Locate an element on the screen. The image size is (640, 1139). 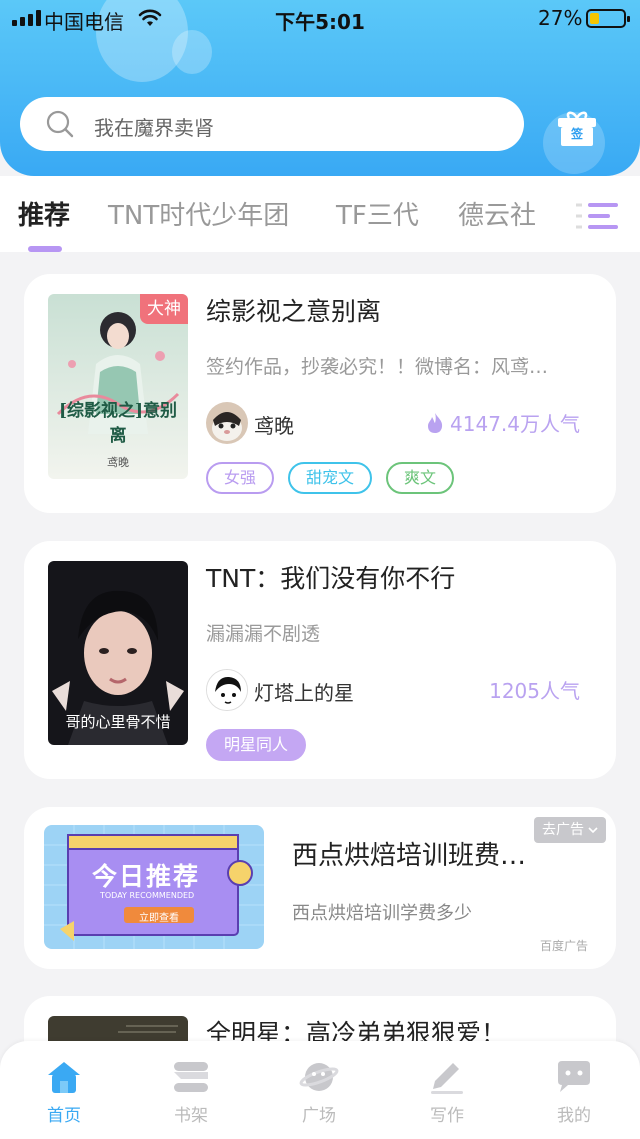
tag-list: 明星同人 is located at coordinates (256, 745).